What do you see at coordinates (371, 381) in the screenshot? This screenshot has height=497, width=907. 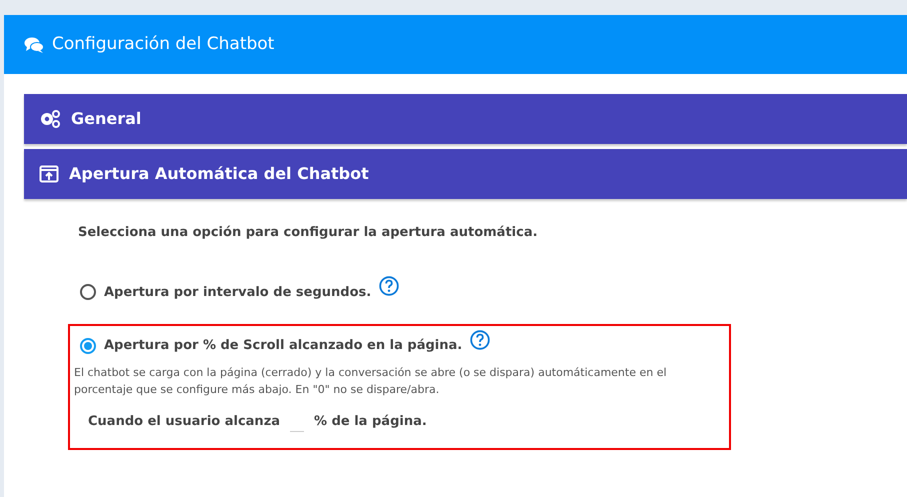 I see `option-description: El chatbot se carga con la página (cerrado) y la conversación se abre (o se dispara) automáticamente en el porcentaje que se configure más abajo. En "0" no se dispare/abra.` at bounding box center [371, 381].